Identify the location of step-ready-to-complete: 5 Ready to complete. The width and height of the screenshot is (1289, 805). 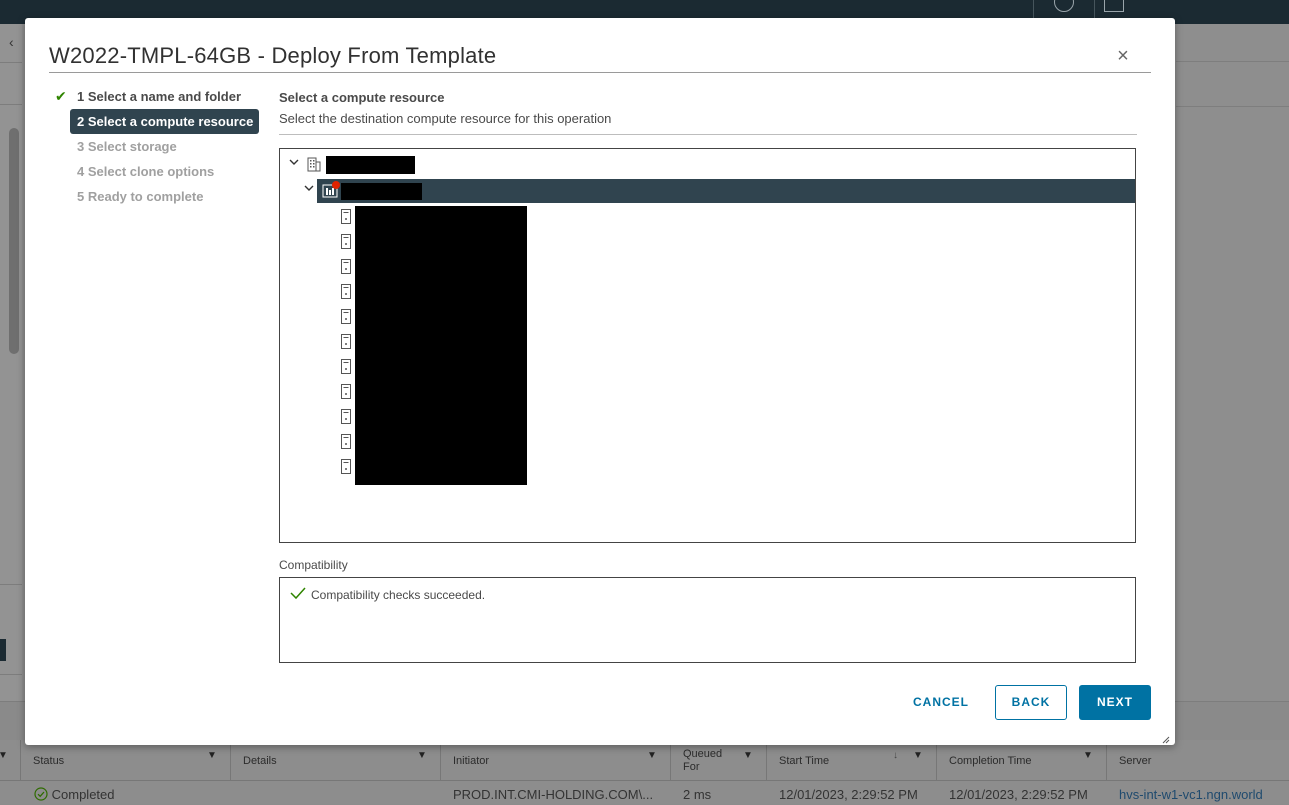
(166, 196).